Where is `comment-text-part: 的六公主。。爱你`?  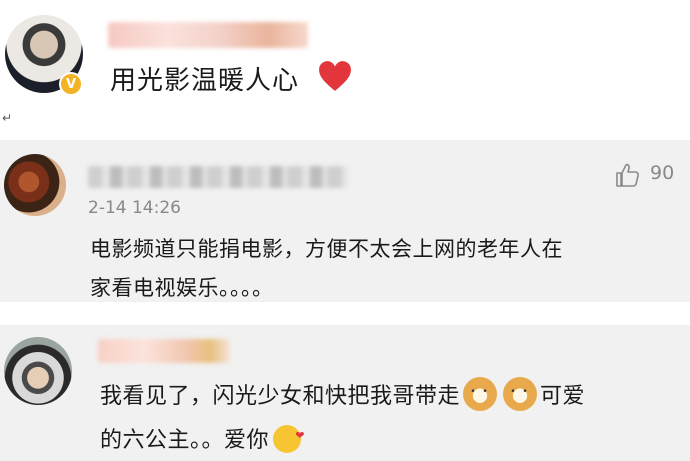
comment-text-part: 的六公主。。爱你 is located at coordinates (185, 440).